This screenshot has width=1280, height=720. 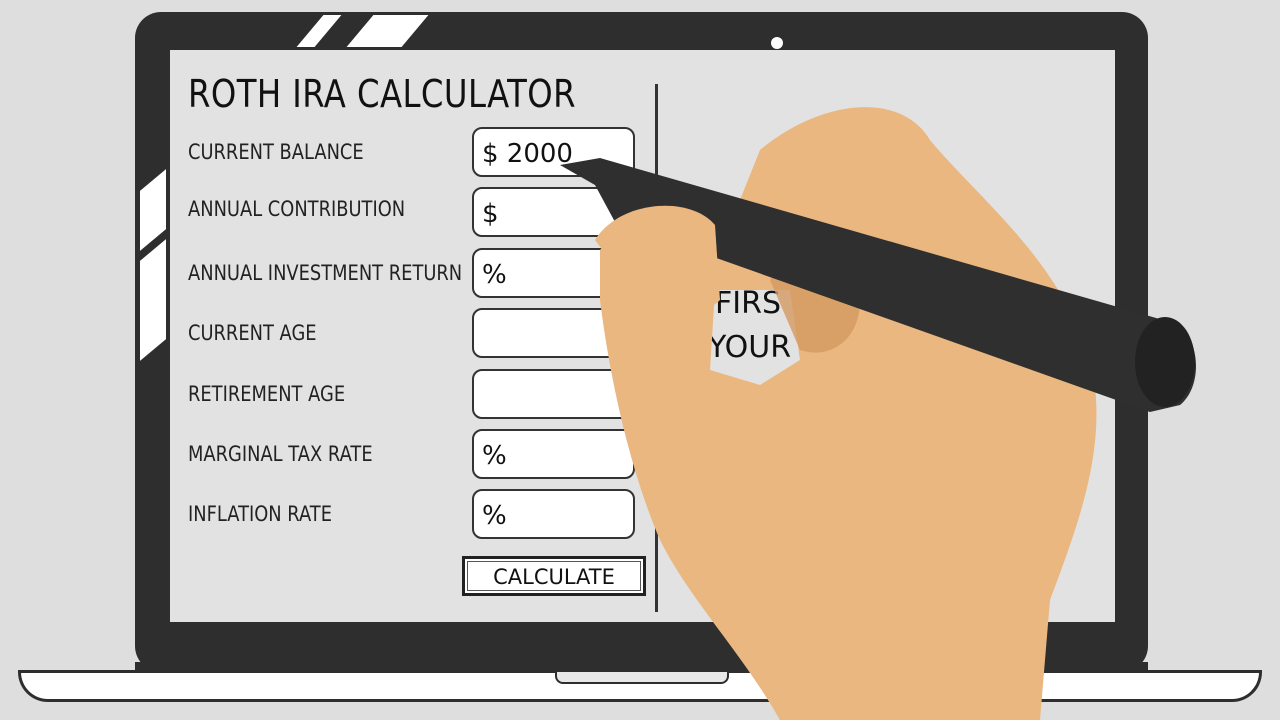 What do you see at coordinates (1165, 362) in the screenshot?
I see `pen-cap-icon` at bounding box center [1165, 362].